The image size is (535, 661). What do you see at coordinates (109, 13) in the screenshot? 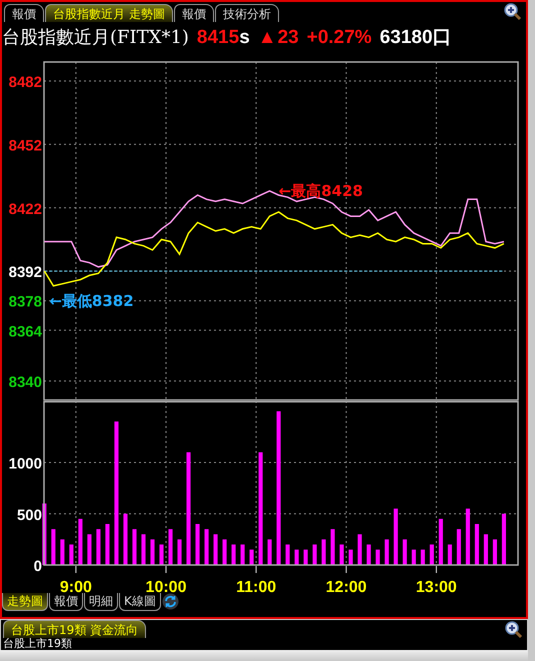
I see `chart-tab: 台股指數近月 走勢圖` at bounding box center [109, 13].